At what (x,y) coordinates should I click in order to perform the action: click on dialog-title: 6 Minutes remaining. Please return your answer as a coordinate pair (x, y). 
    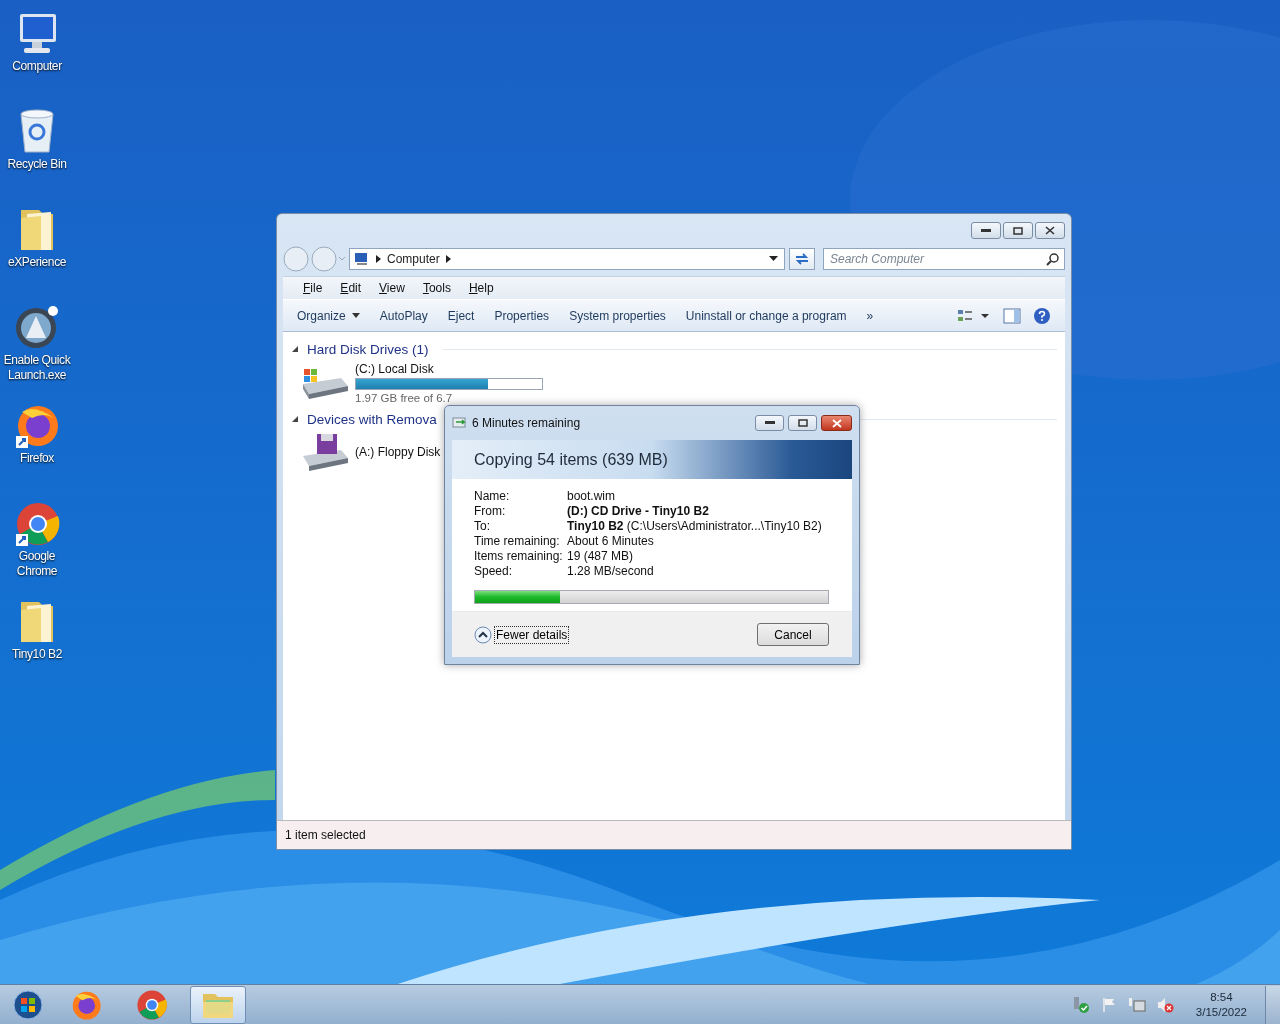
    Looking at the image, I should click on (526, 423).